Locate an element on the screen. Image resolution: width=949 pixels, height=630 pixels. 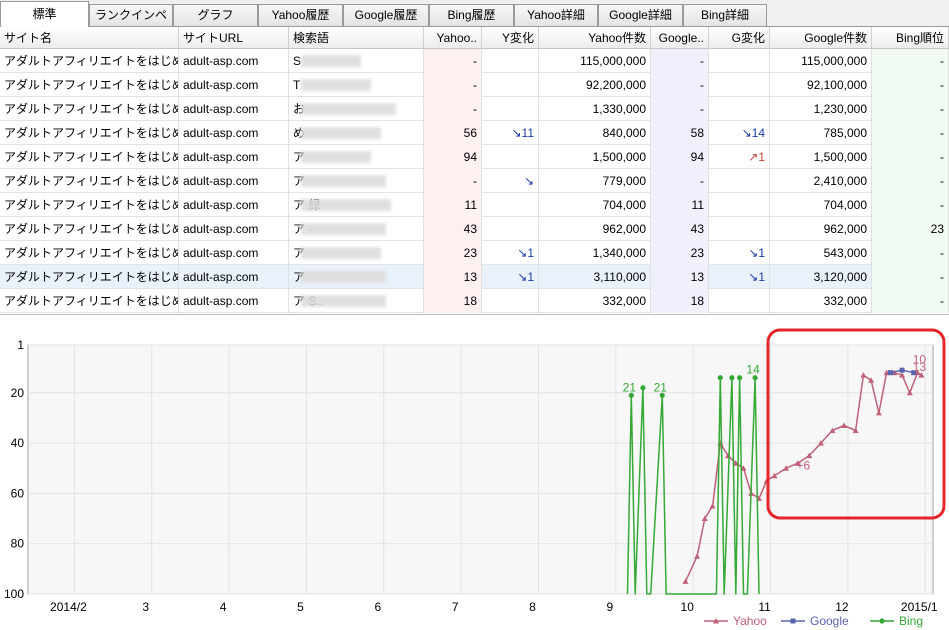
column-header-yahoo-count: Yahoo件数 is located at coordinates (595, 38).